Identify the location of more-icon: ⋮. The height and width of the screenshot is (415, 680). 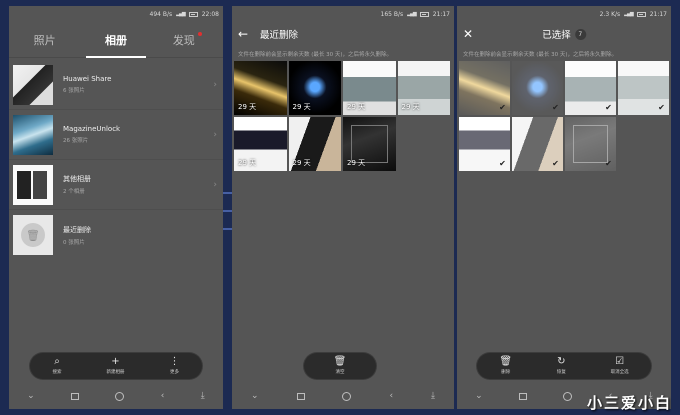
(174, 361).